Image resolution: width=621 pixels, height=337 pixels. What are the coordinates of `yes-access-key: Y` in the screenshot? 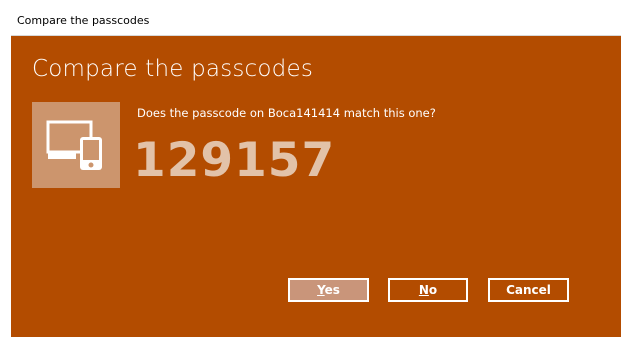 It's located at (321, 290).